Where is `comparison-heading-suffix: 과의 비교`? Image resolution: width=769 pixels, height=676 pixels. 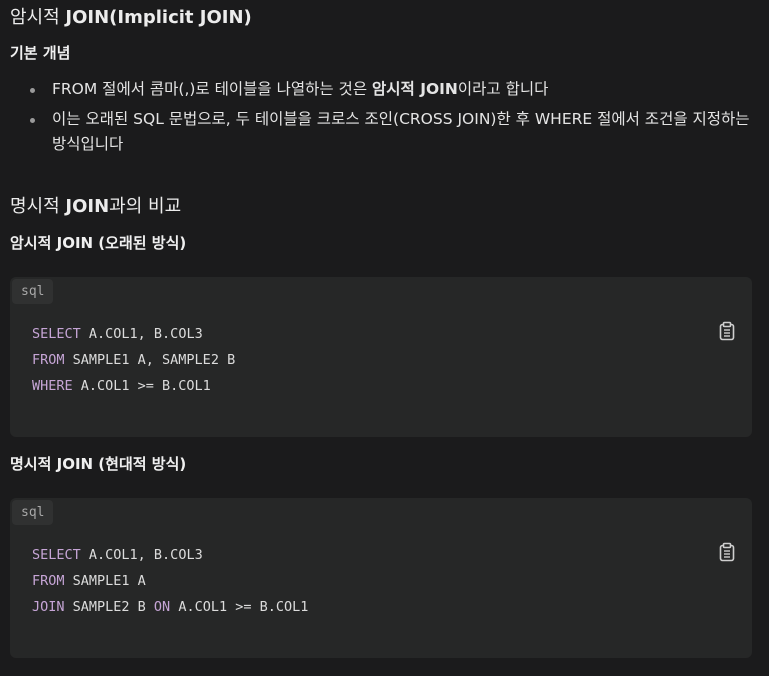 comparison-heading-suffix: 과의 비교 is located at coordinates (145, 206).